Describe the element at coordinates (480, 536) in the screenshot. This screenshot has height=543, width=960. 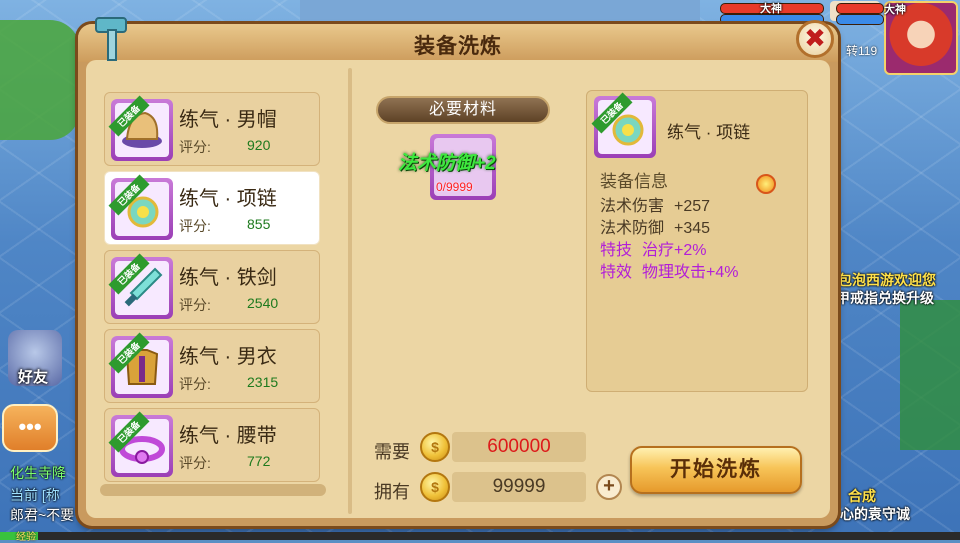
I see `exp-bar` at that location.